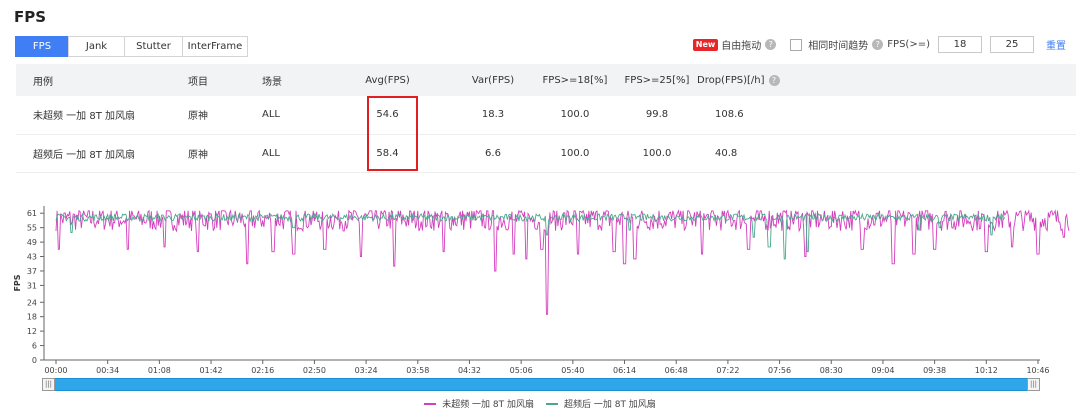  I want to click on x-tick-label: 02:16, so click(262, 370).